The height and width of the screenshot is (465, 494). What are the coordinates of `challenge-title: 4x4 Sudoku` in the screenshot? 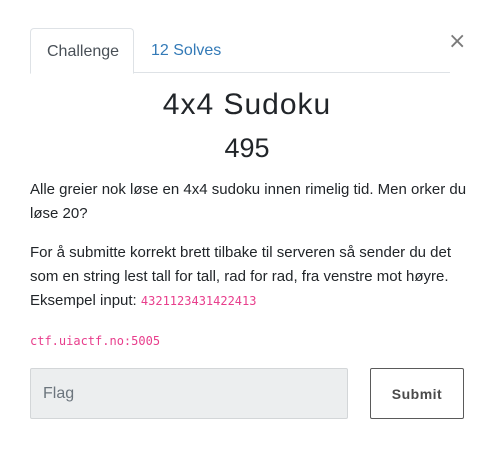 It's located at (247, 104).